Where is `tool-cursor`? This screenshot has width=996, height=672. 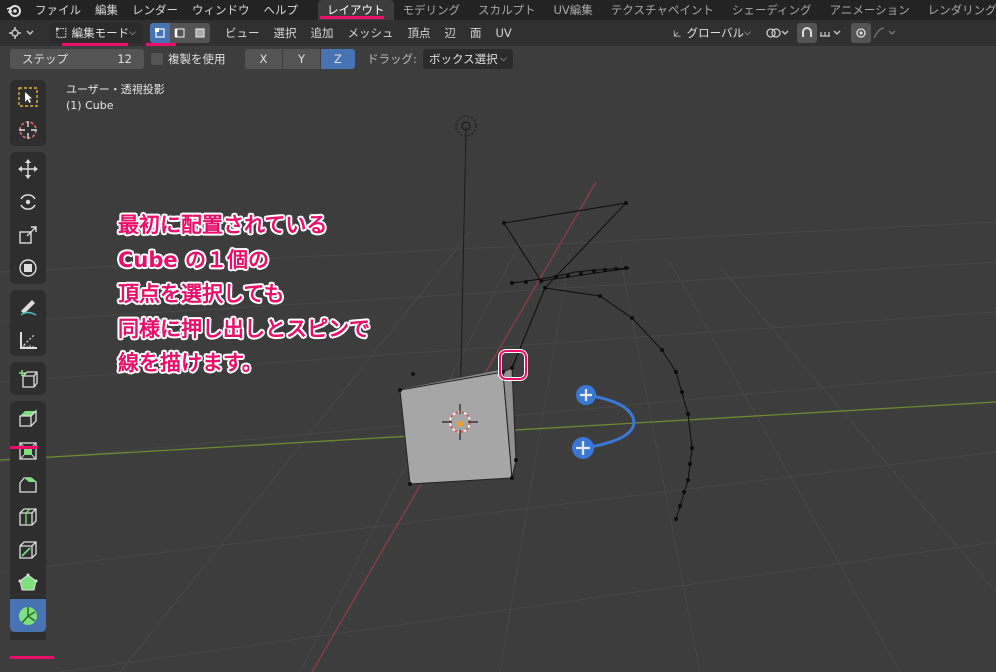 tool-cursor is located at coordinates (28, 129).